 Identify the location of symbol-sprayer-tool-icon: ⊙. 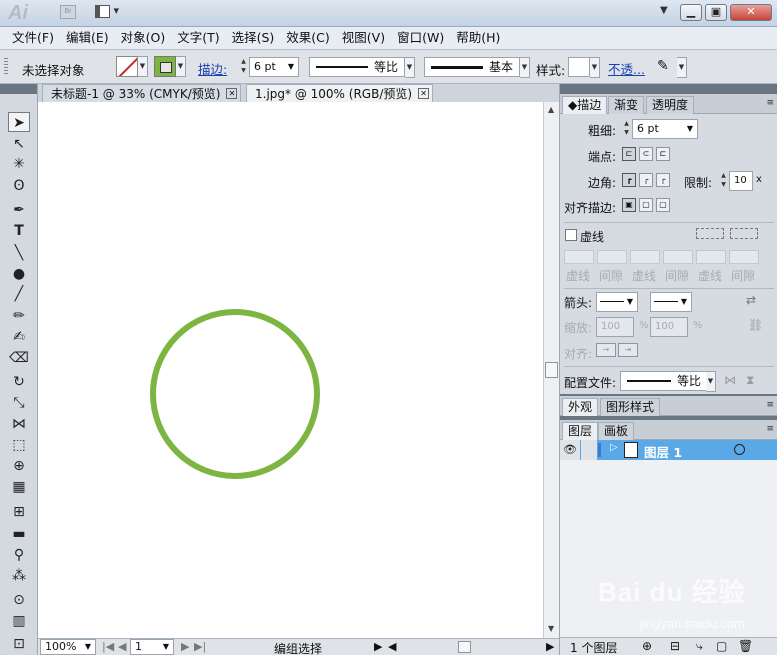
(19, 600).